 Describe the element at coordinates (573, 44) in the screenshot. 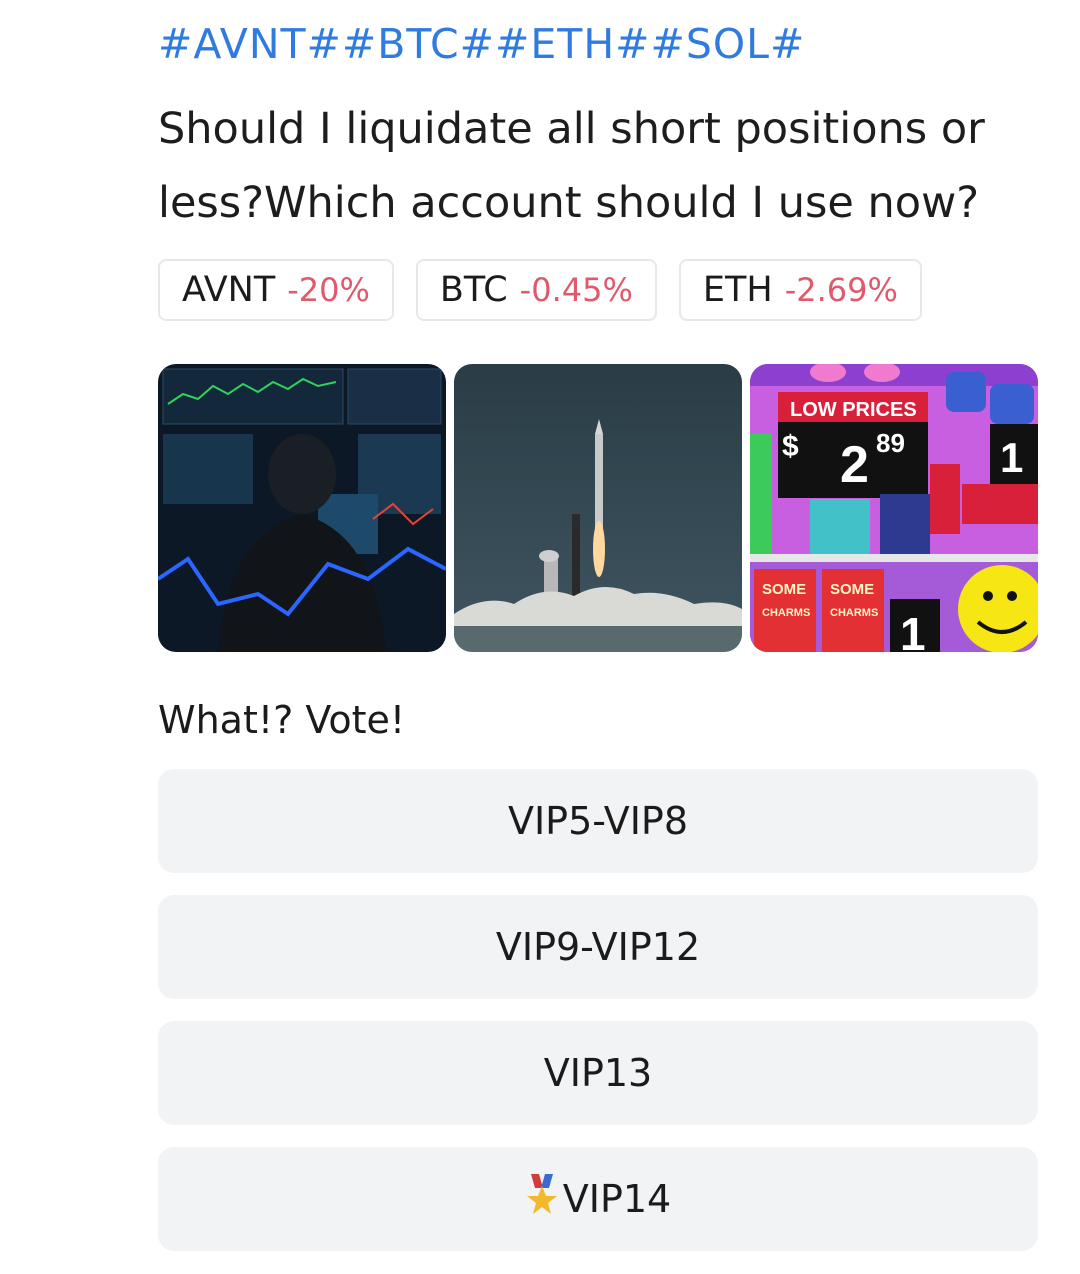

I see `hashtag-eth: #ETH#` at that location.